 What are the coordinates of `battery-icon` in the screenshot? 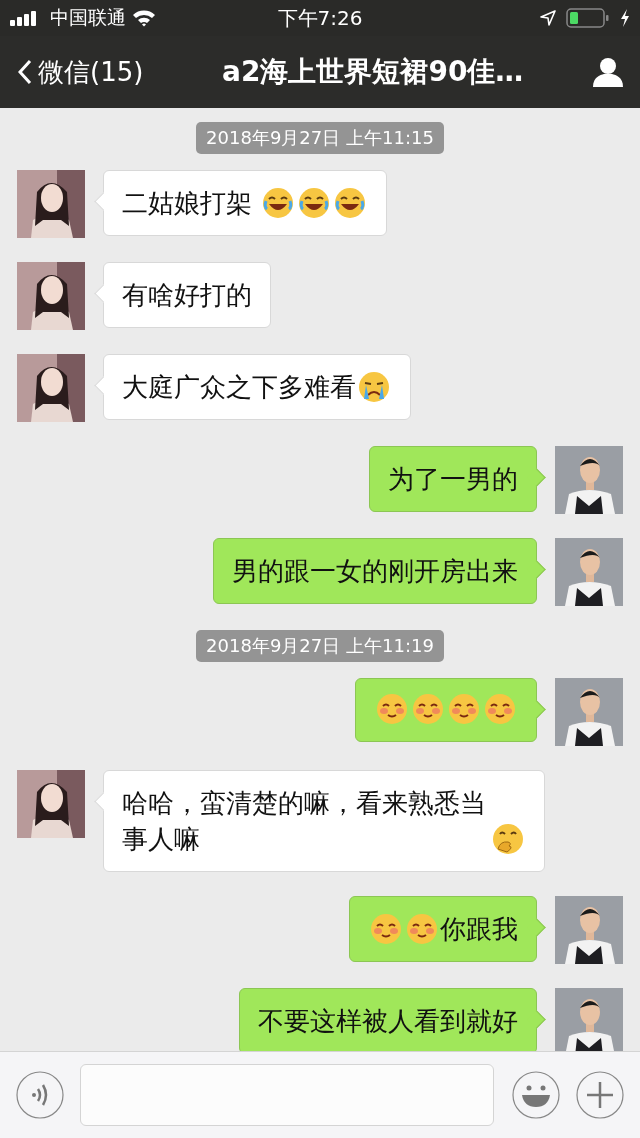 It's located at (588, 18).